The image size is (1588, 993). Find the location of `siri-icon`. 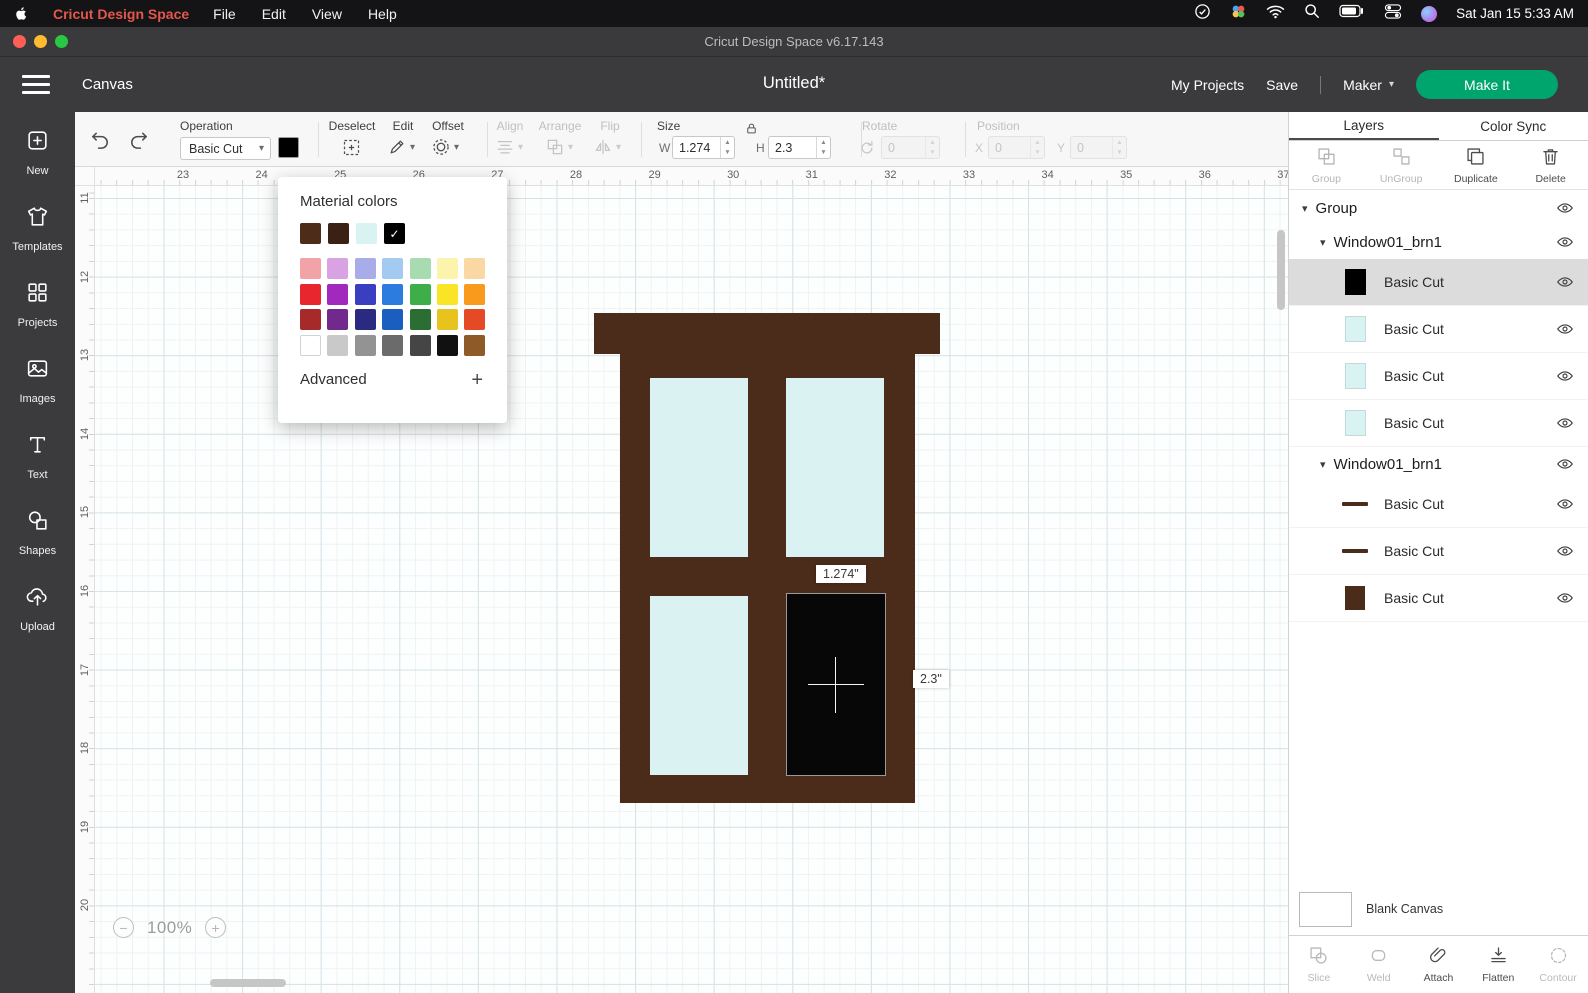

siri-icon is located at coordinates (1429, 13).